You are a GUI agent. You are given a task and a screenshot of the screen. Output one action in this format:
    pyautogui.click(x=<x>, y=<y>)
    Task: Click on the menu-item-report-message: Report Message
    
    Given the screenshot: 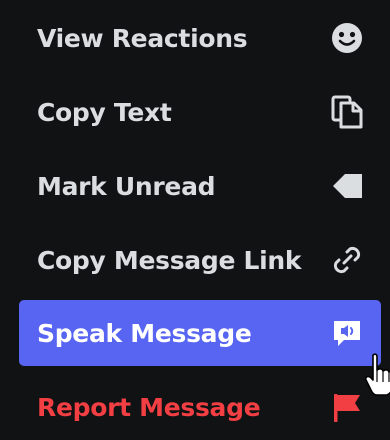 What is the action you would take?
    pyautogui.click(x=200, y=407)
    